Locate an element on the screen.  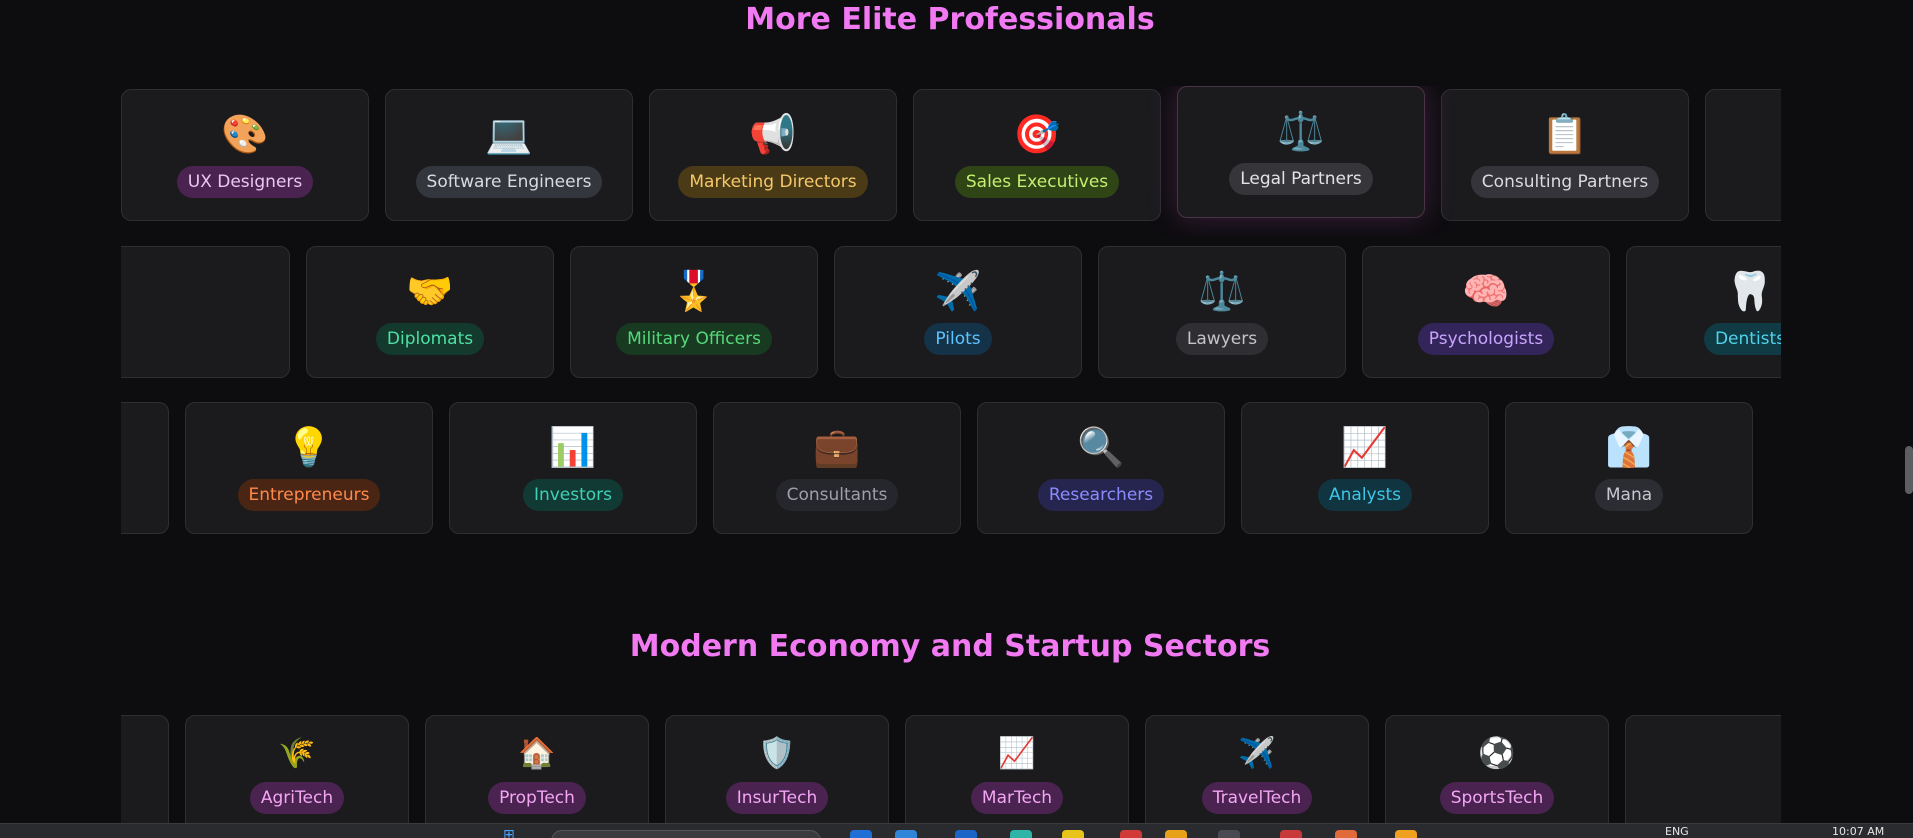
magnifier-icon: 🔍 is located at coordinates (1101, 447).